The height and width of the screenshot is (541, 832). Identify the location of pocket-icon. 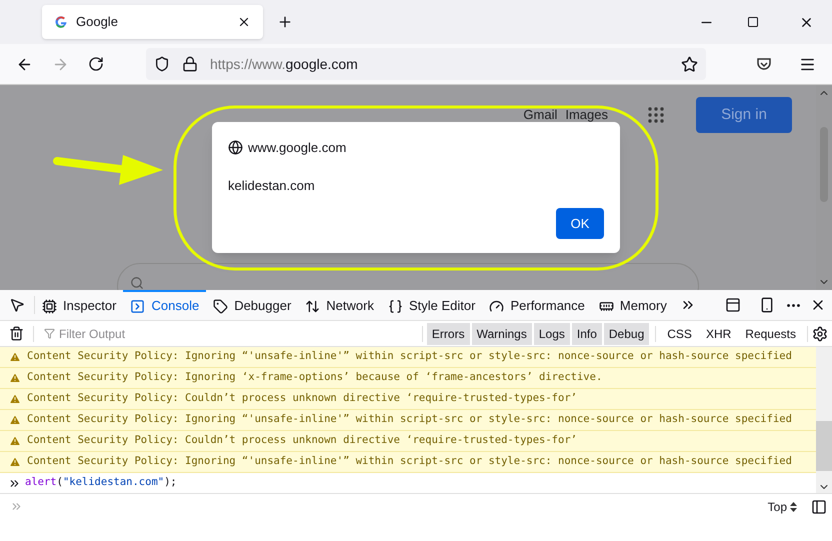
(764, 64).